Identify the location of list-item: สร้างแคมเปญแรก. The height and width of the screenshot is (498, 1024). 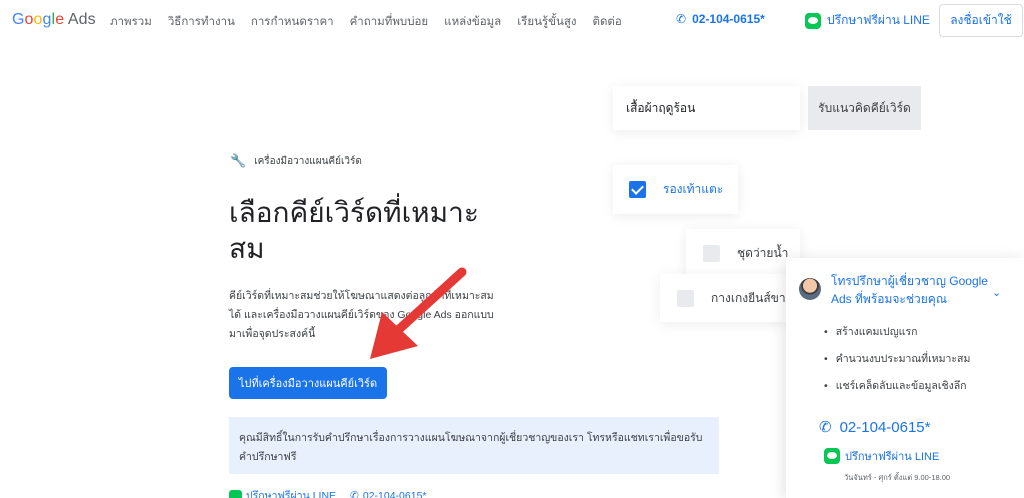
(897, 337).